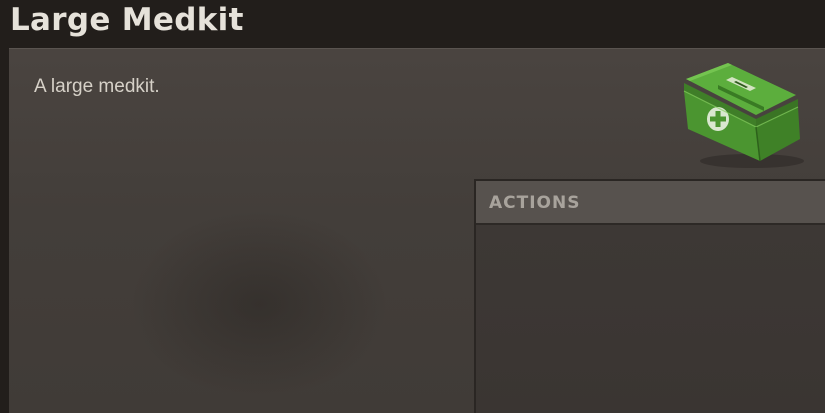 This screenshot has width=825, height=413. I want to click on green-medkit-box-icon, so click(741, 114).